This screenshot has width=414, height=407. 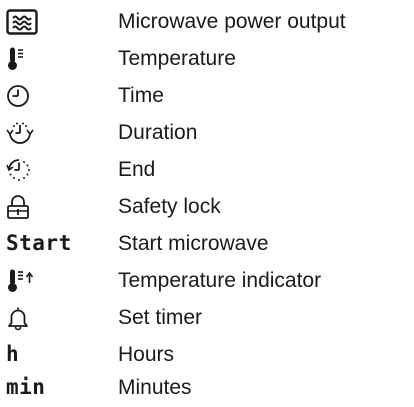 What do you see at coordinates (207, 132) in the screenshot?
I see `legend-row-duration: Duration` at bounding box center [207, 132].